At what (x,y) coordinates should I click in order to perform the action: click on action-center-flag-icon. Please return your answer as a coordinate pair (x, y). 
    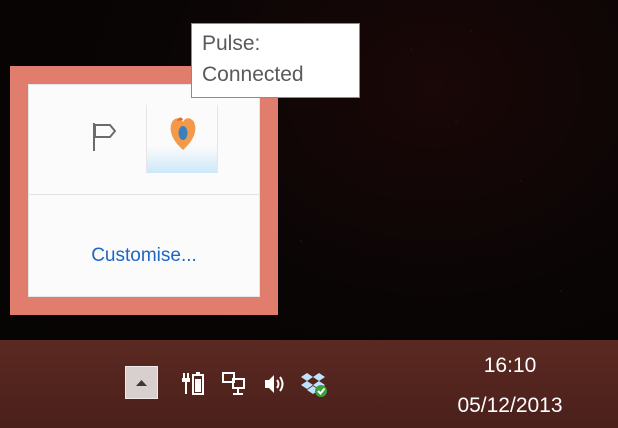
    Looking at the image, I should click on (106, 137).